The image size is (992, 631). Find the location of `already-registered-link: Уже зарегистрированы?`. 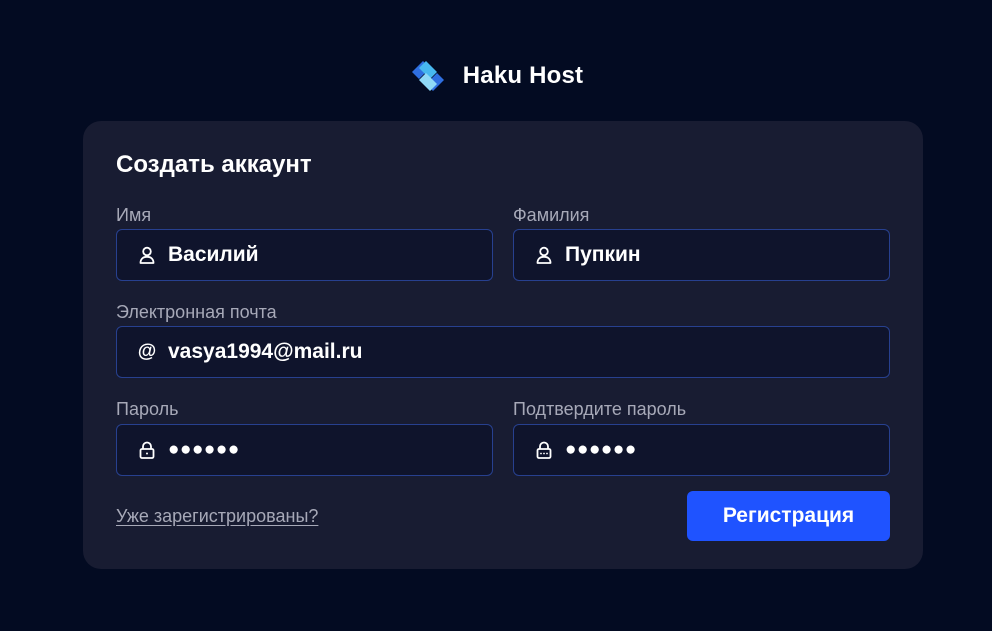

already-registered-link: Уже зарегистрированы? is located at coordinates (217, 516).